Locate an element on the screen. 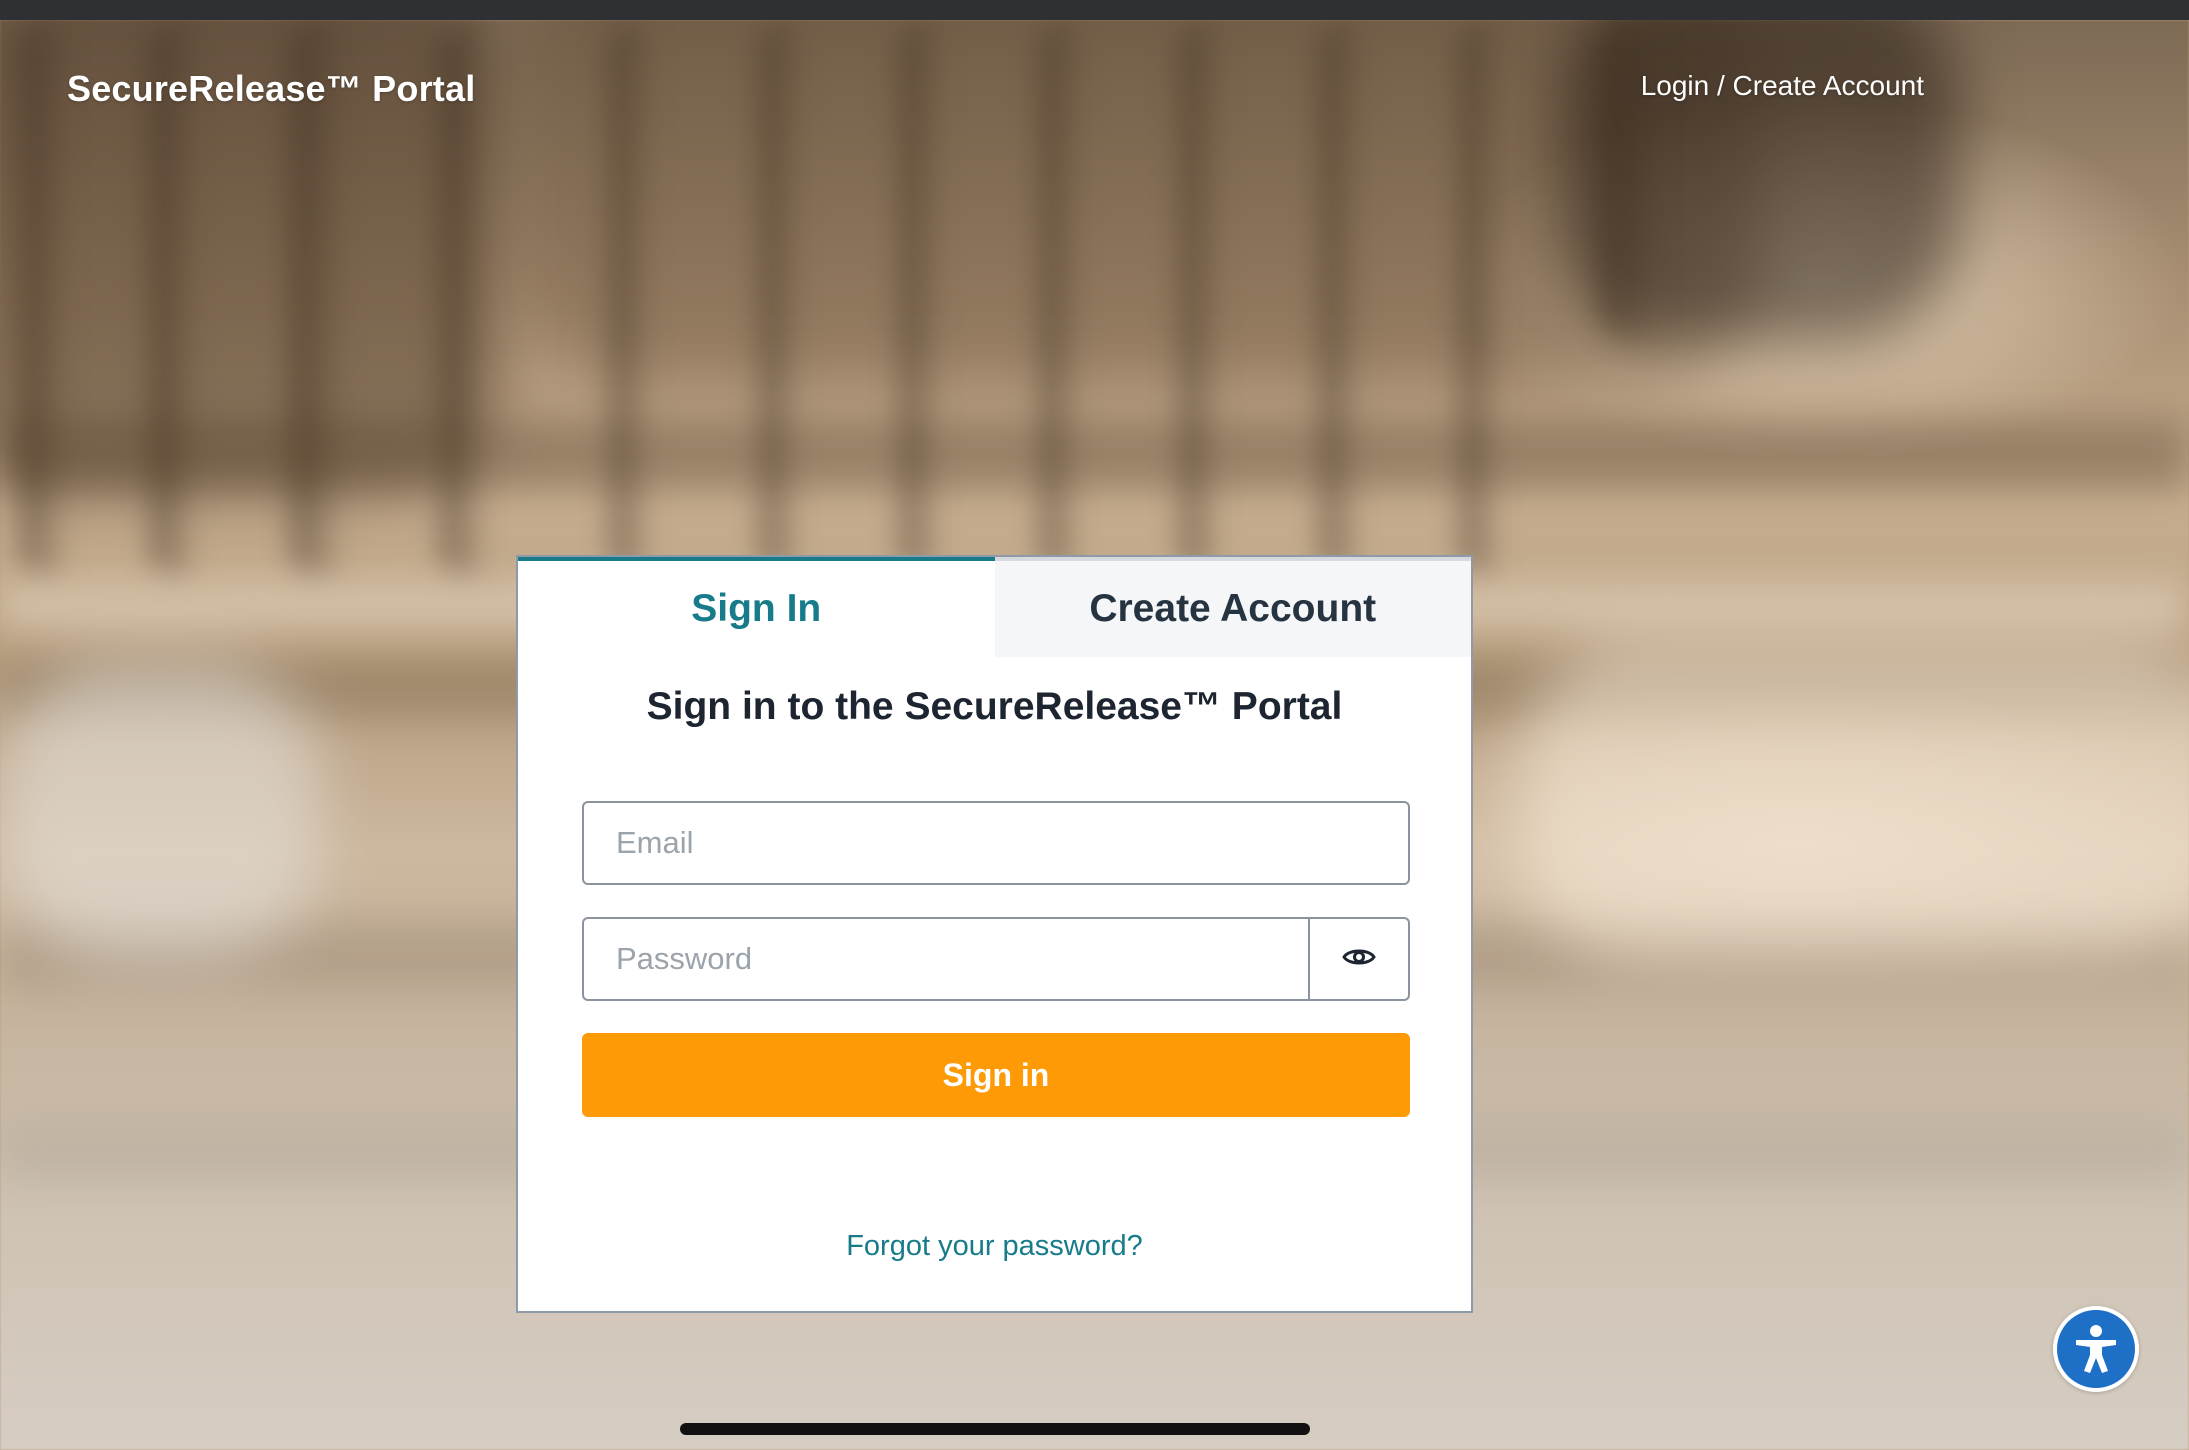 This screenshot has width=2189, height=1450. eye-icon is located at coordinates (1359, 959).